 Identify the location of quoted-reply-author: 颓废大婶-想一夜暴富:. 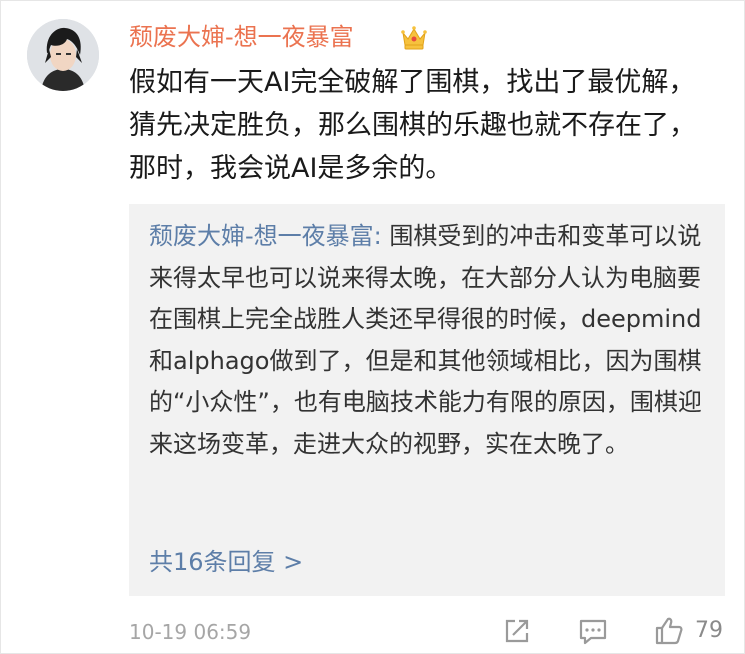
(265, 236).